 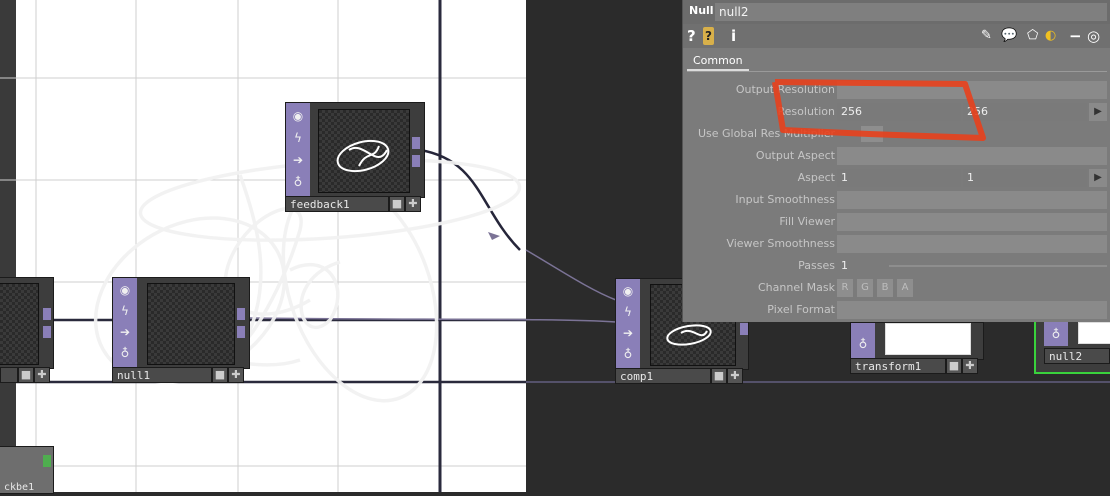 I want to click on node-name: null1, so click(x=162, y=375).